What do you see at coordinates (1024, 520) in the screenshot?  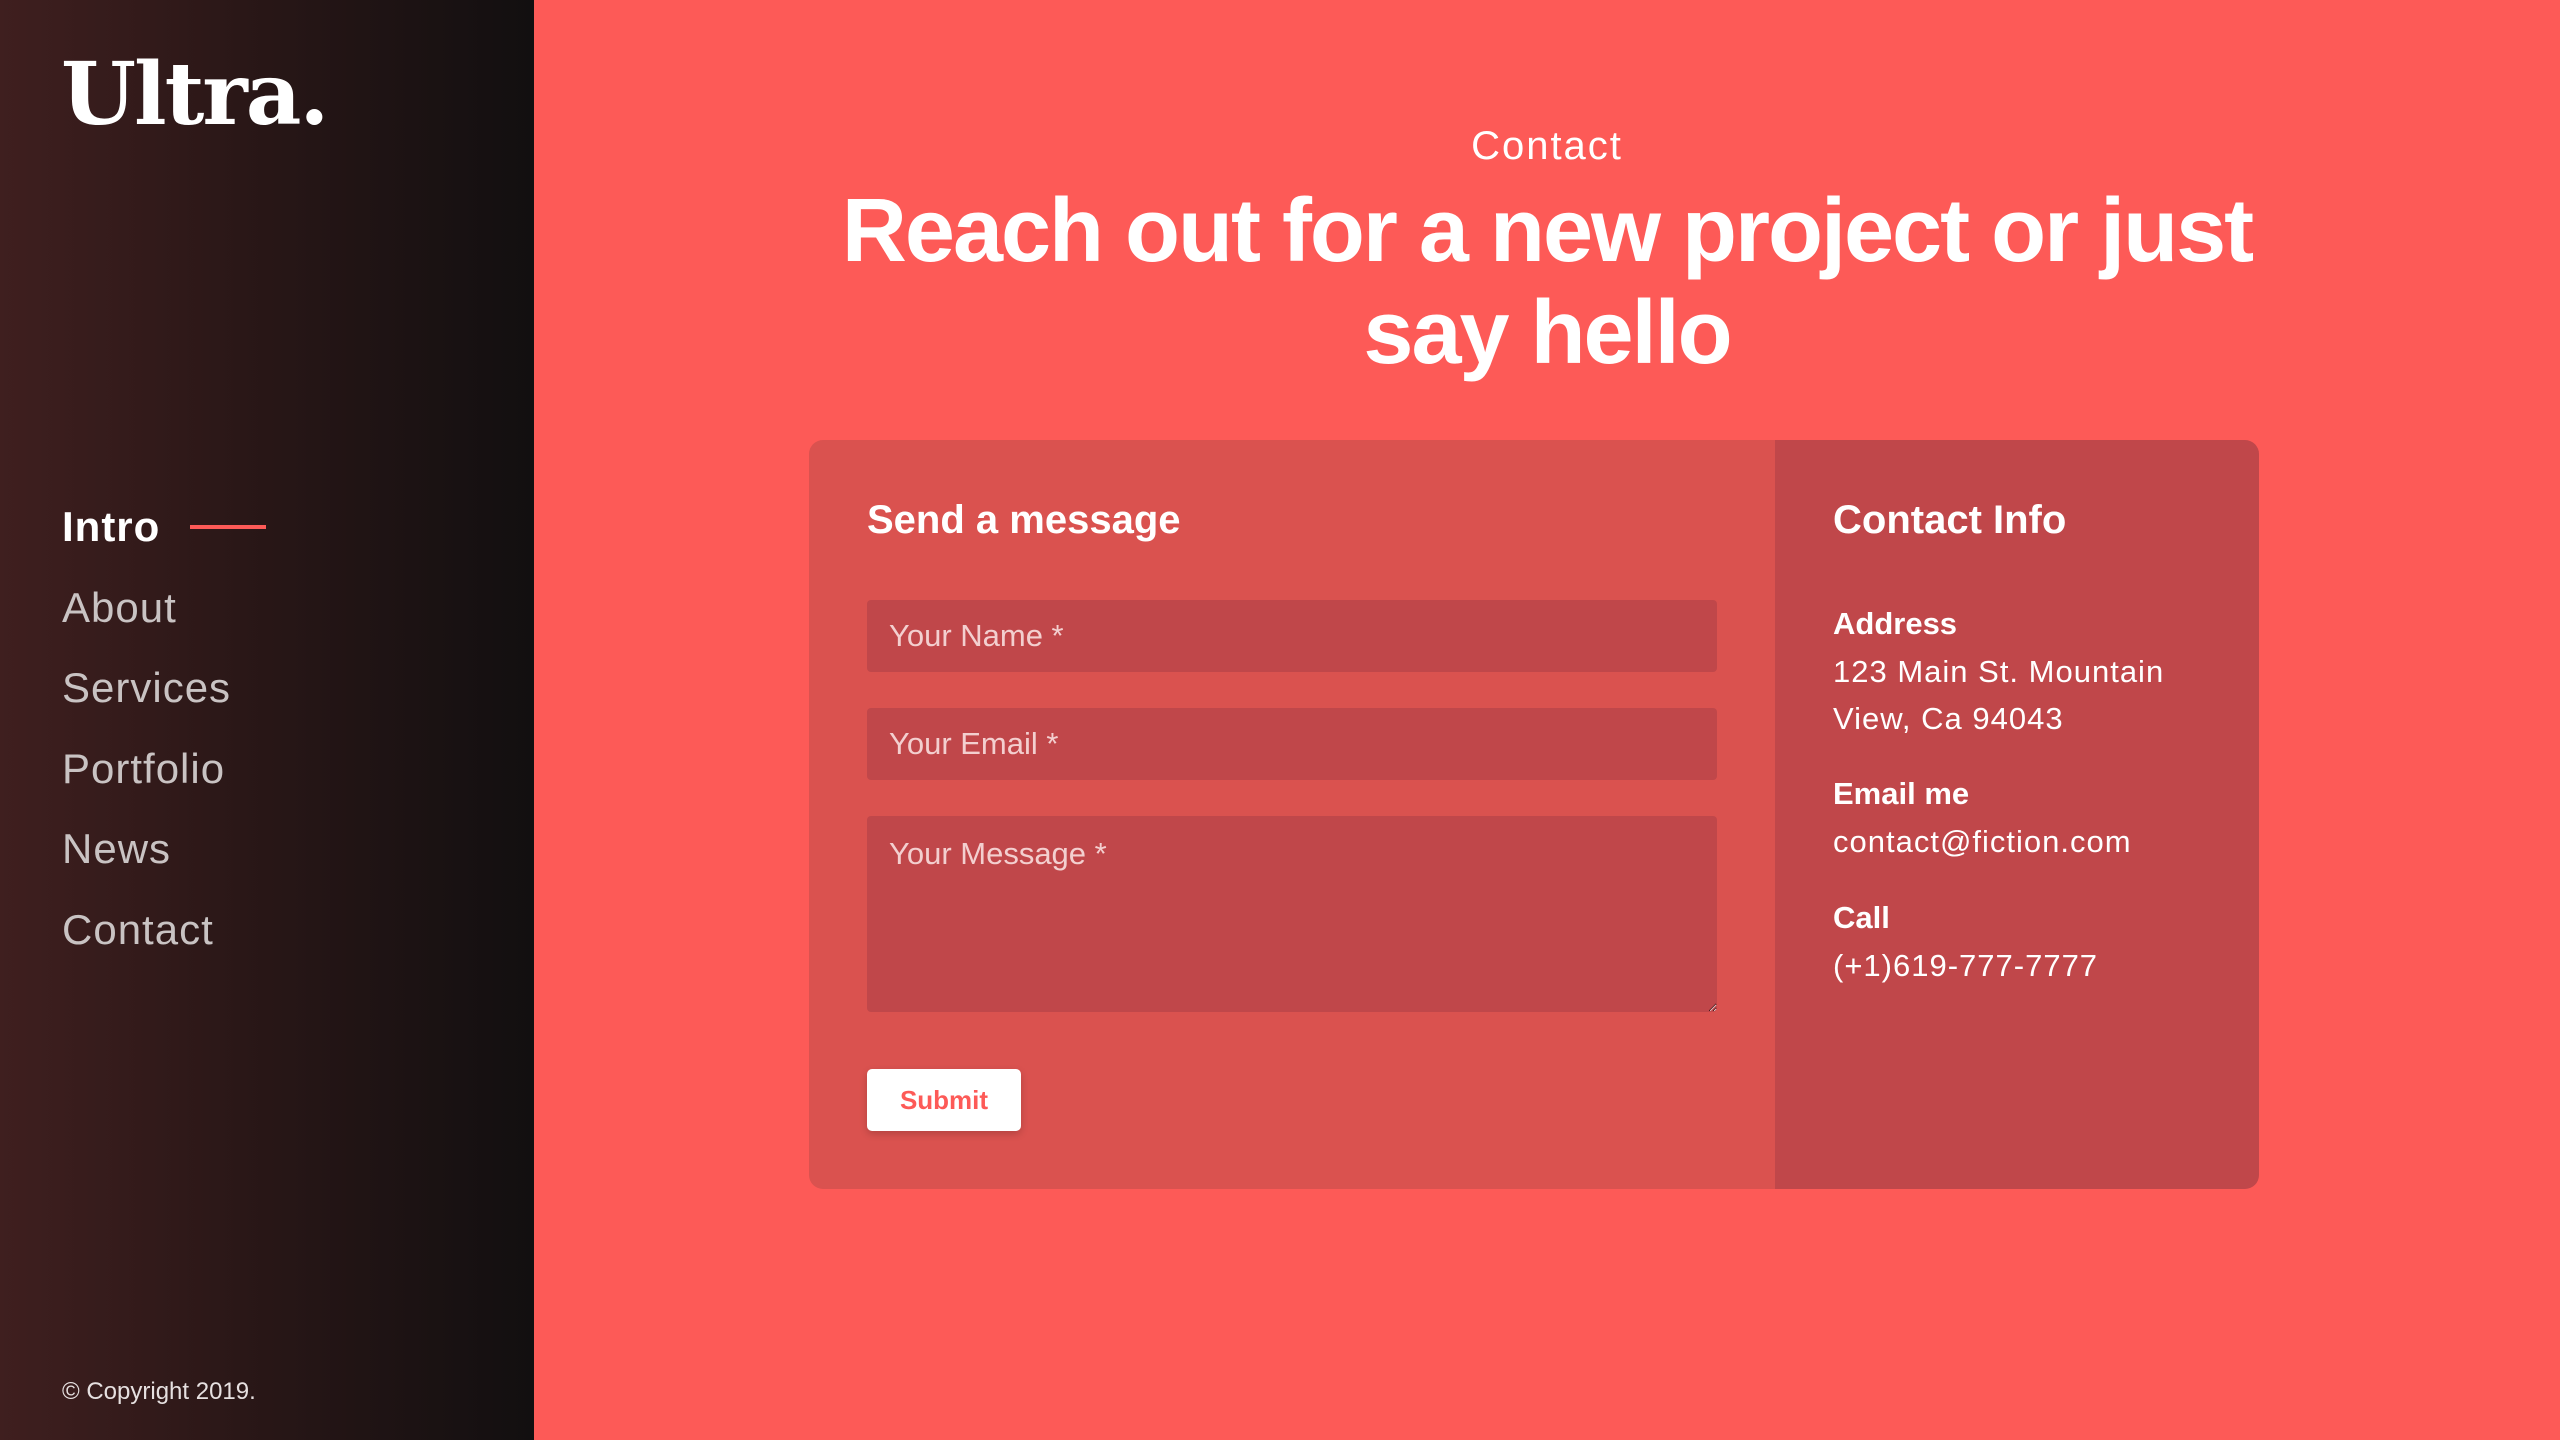 I see `form-title: Send a message` at bounding box center [1024, 520].